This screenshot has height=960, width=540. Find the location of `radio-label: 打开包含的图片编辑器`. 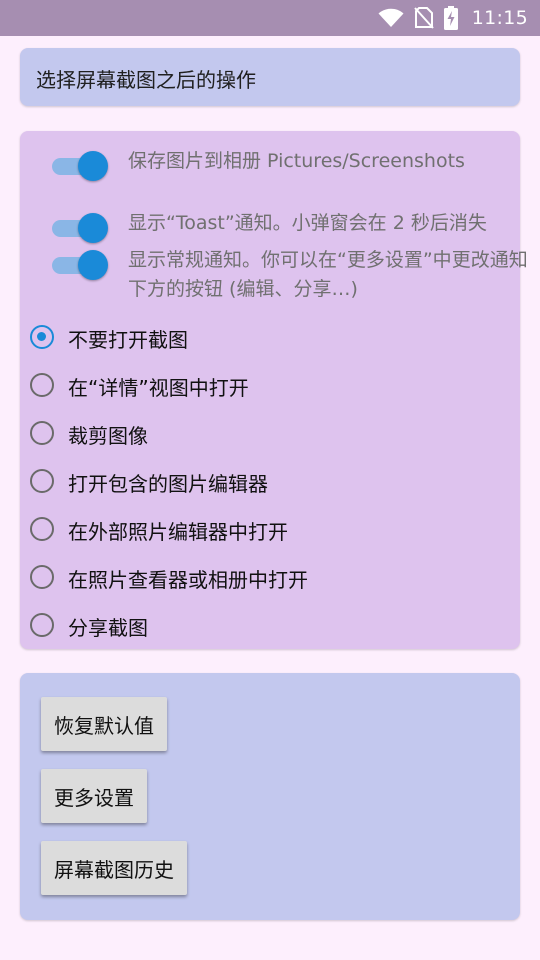

radio-label: 打开包含的图片编辑器 is located at coordinates (168, 484).